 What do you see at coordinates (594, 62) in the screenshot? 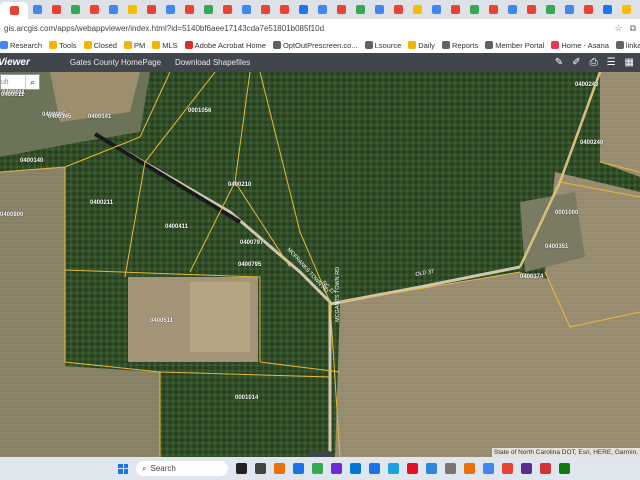
I see `print-icon: ⎙` at bounding box center [594, 62].